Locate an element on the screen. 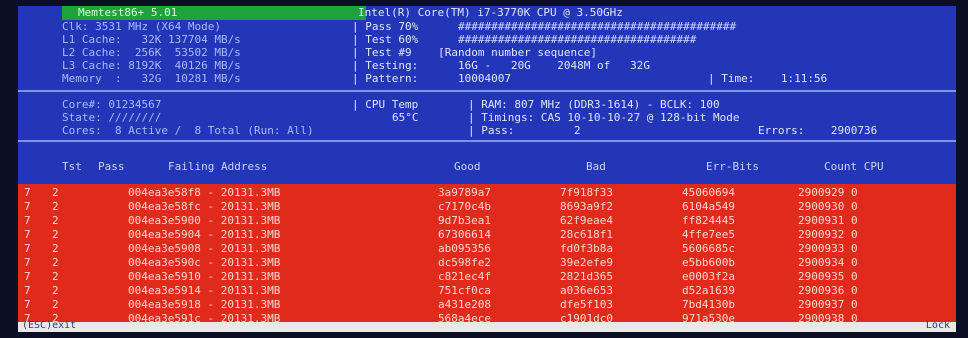 This screenshot has width=968, height=338. table-cell: 2900931 0 is located at coordinates (828, 220).